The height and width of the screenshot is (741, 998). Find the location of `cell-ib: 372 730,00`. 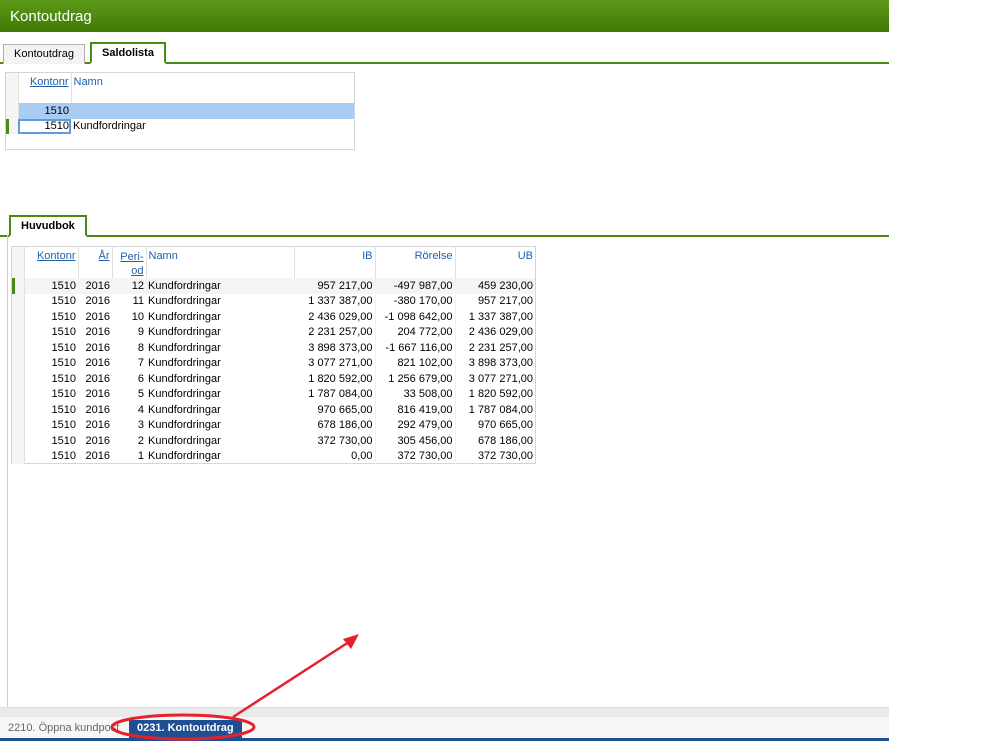

cell-ib: 372 730,00 is located at coordinates (335, 441).